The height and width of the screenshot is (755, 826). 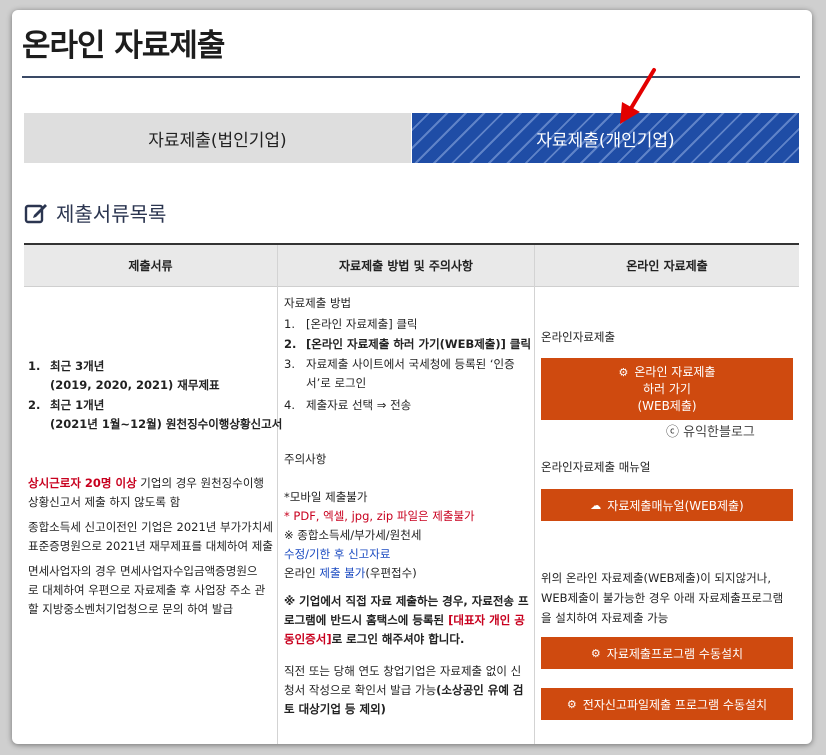 I want to click on vat-note-line1: 종합소득세 신고이전인 기업은 2021년 부가가치세, so click(x=150, y=527).